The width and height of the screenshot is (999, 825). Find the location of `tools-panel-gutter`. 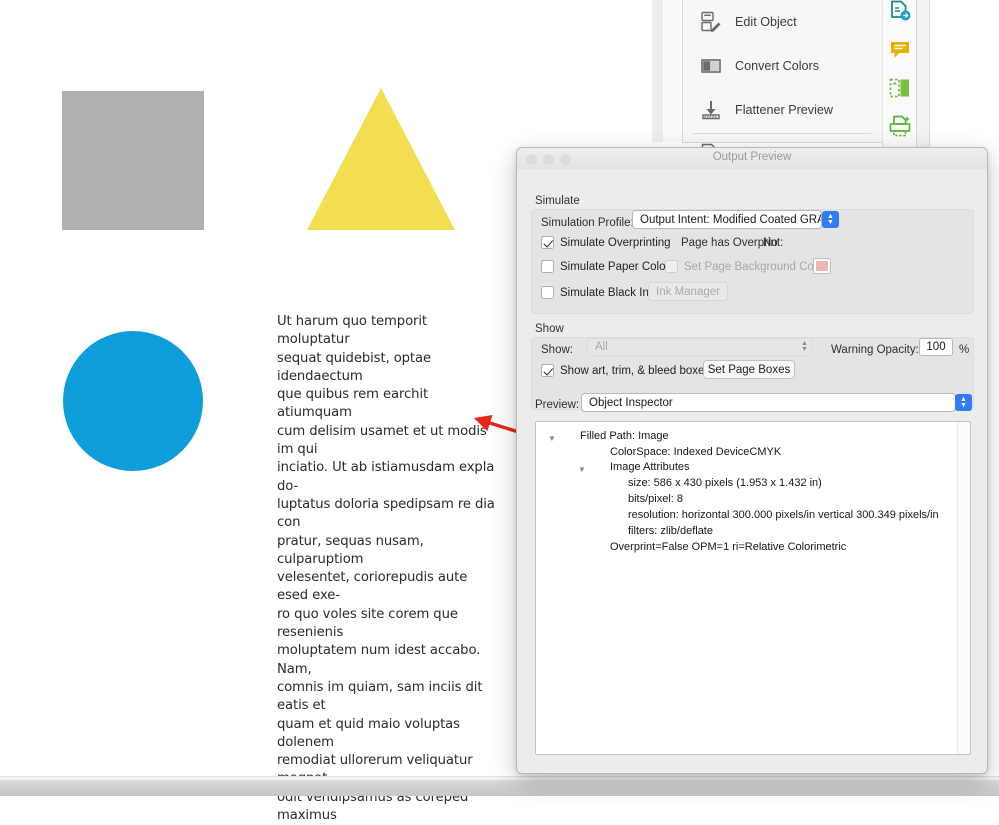

tools-panel-gutter is located at coordinates (673, 71).